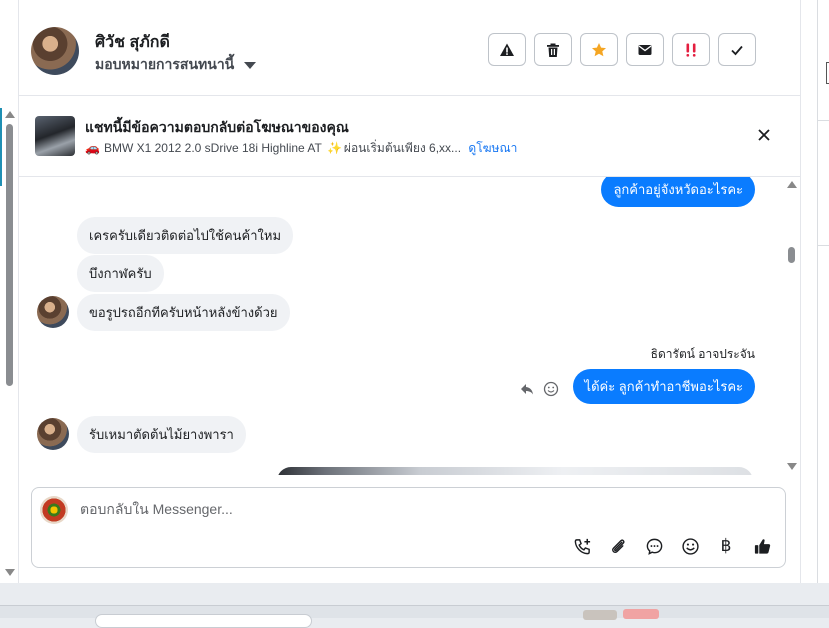 The image size is (829, 628). Describe the element at coordinates (726, 546) in the screenshot. I see `baht-icon: ฿` at that location.